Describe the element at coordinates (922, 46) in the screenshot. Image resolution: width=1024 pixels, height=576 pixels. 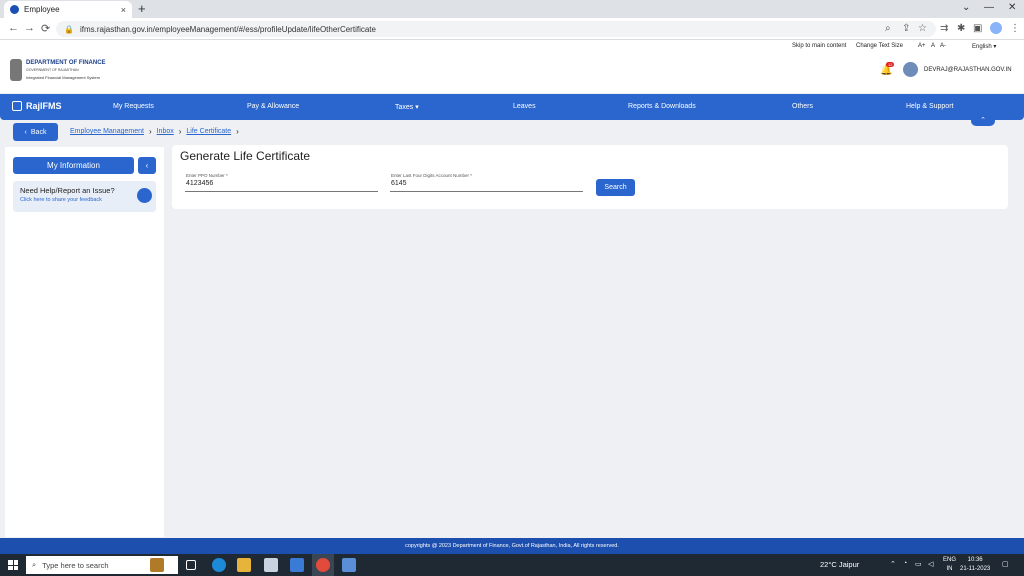
I see `text-increase-button: A+` at that location.